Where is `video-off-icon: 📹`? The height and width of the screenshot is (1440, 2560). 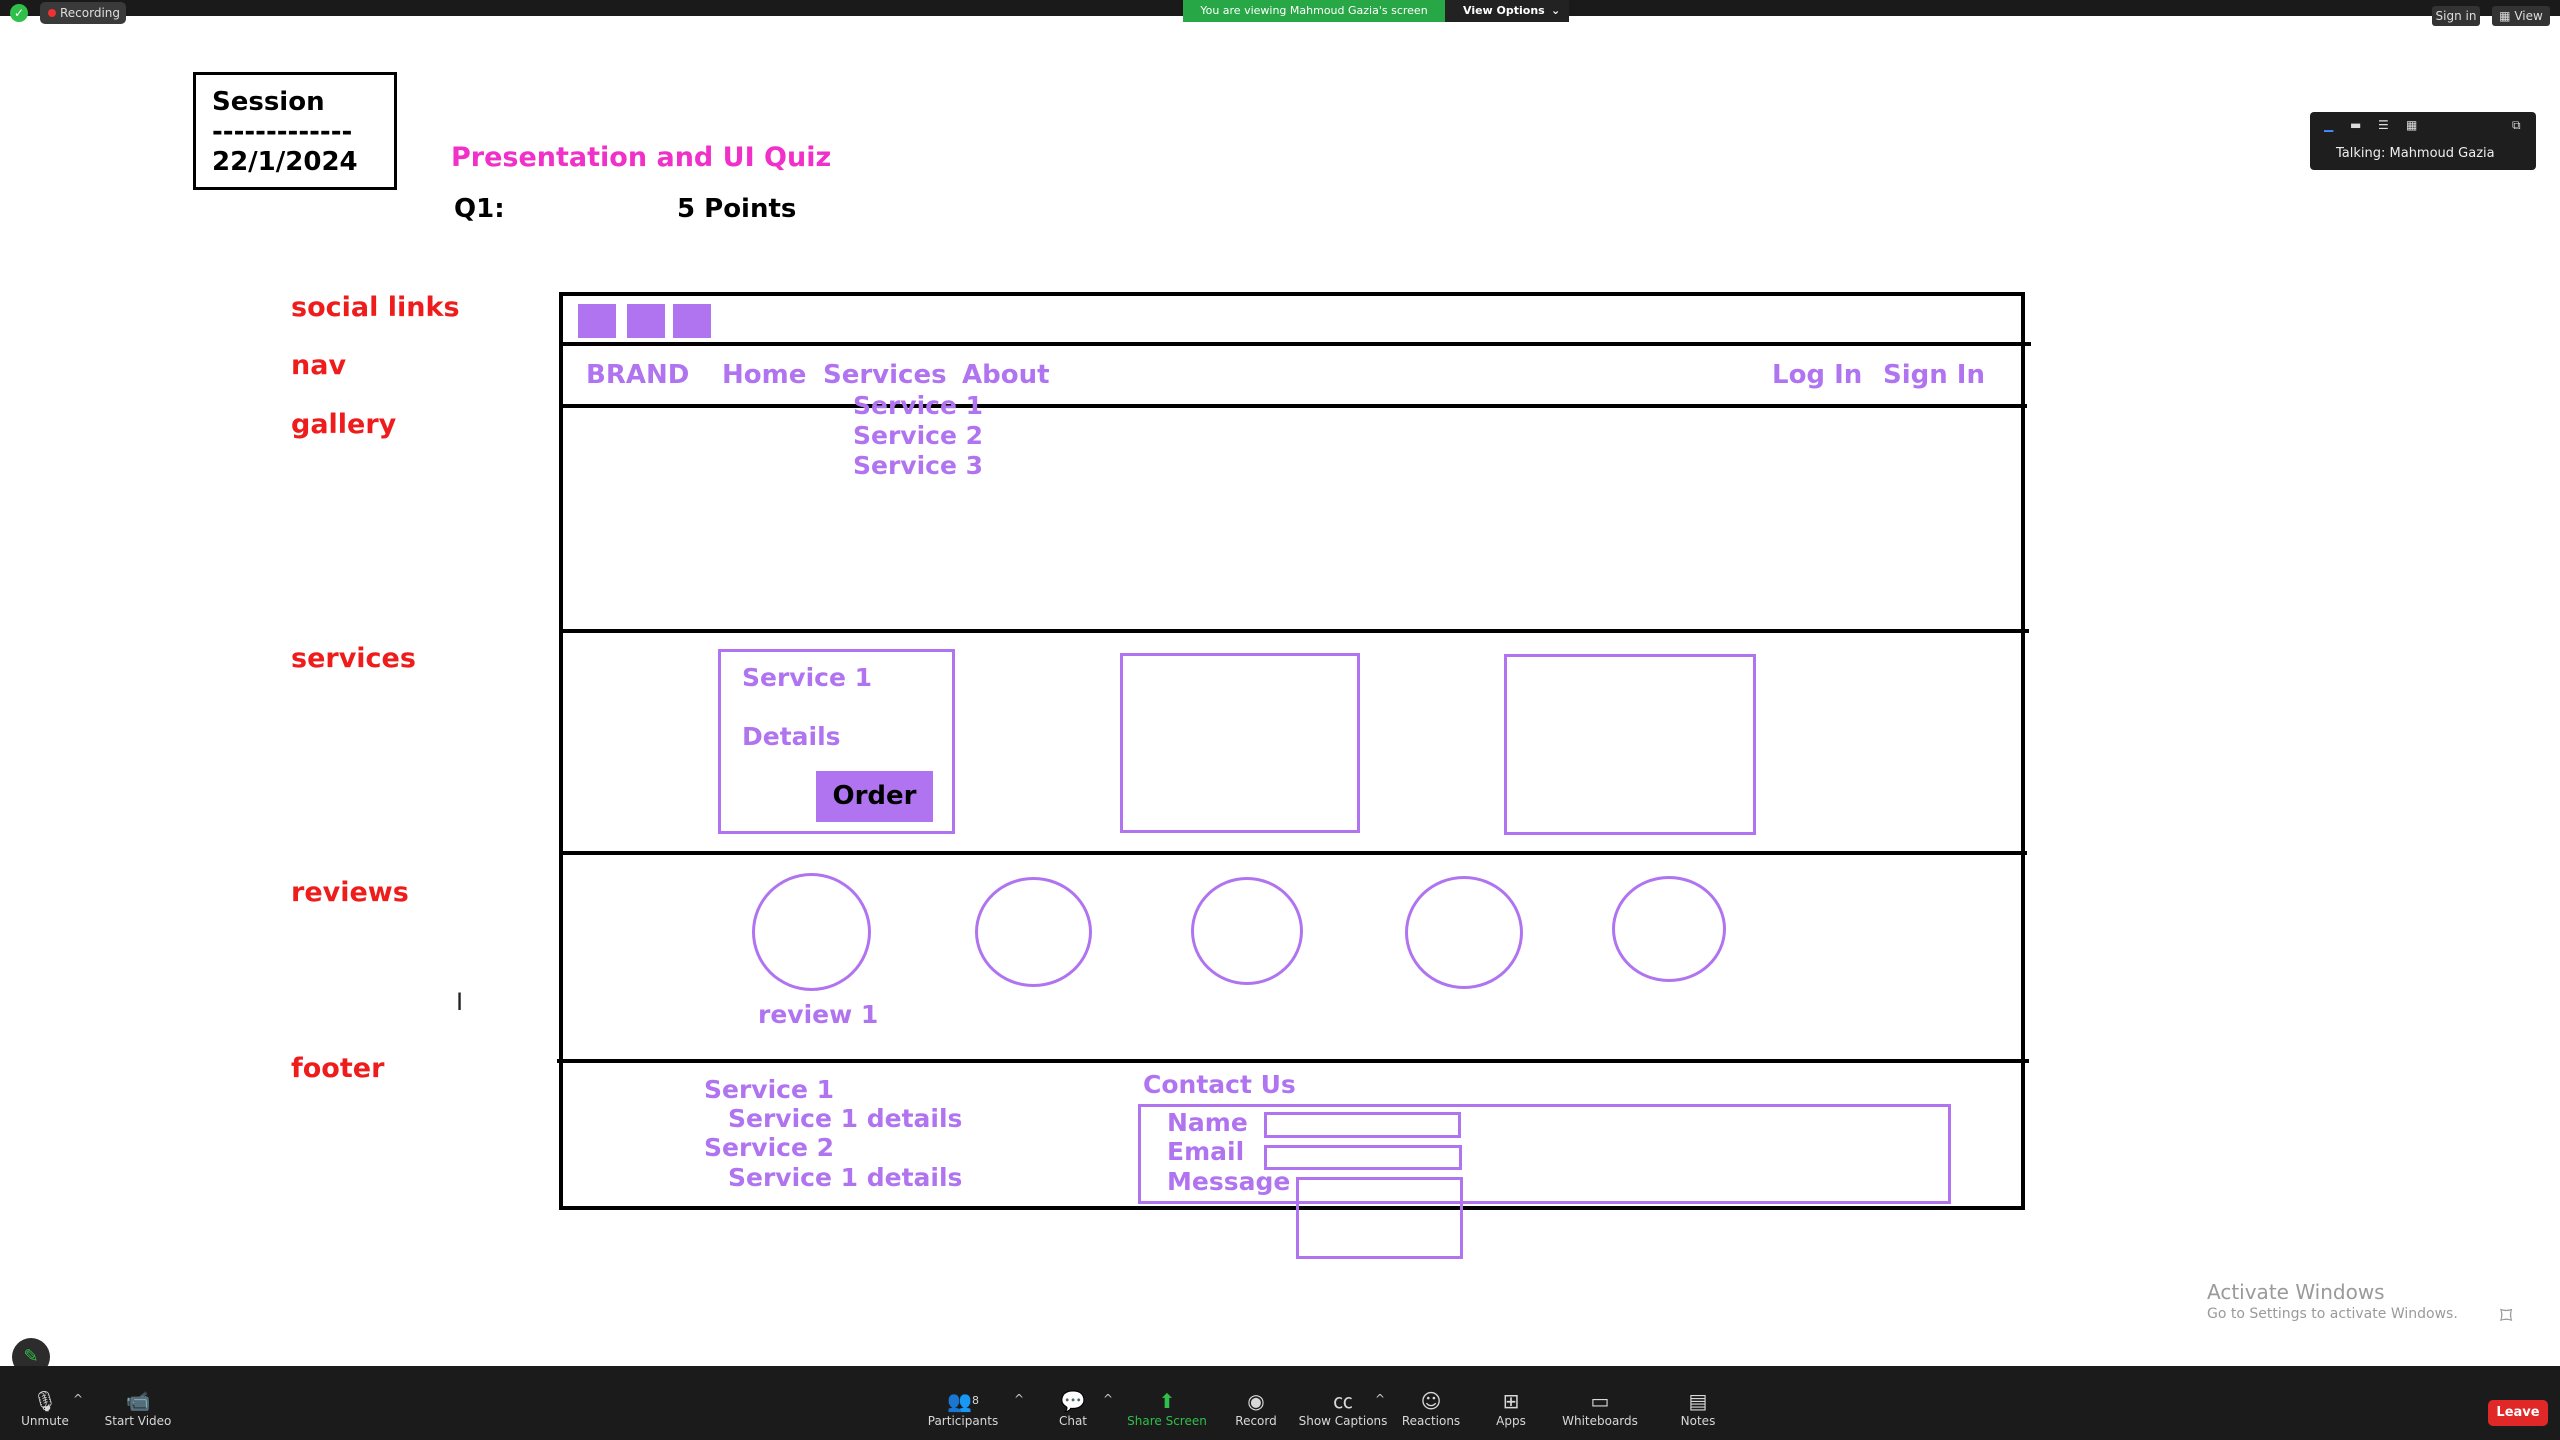
video-off-icon: 📹 is located at coordinates (138, 1401).